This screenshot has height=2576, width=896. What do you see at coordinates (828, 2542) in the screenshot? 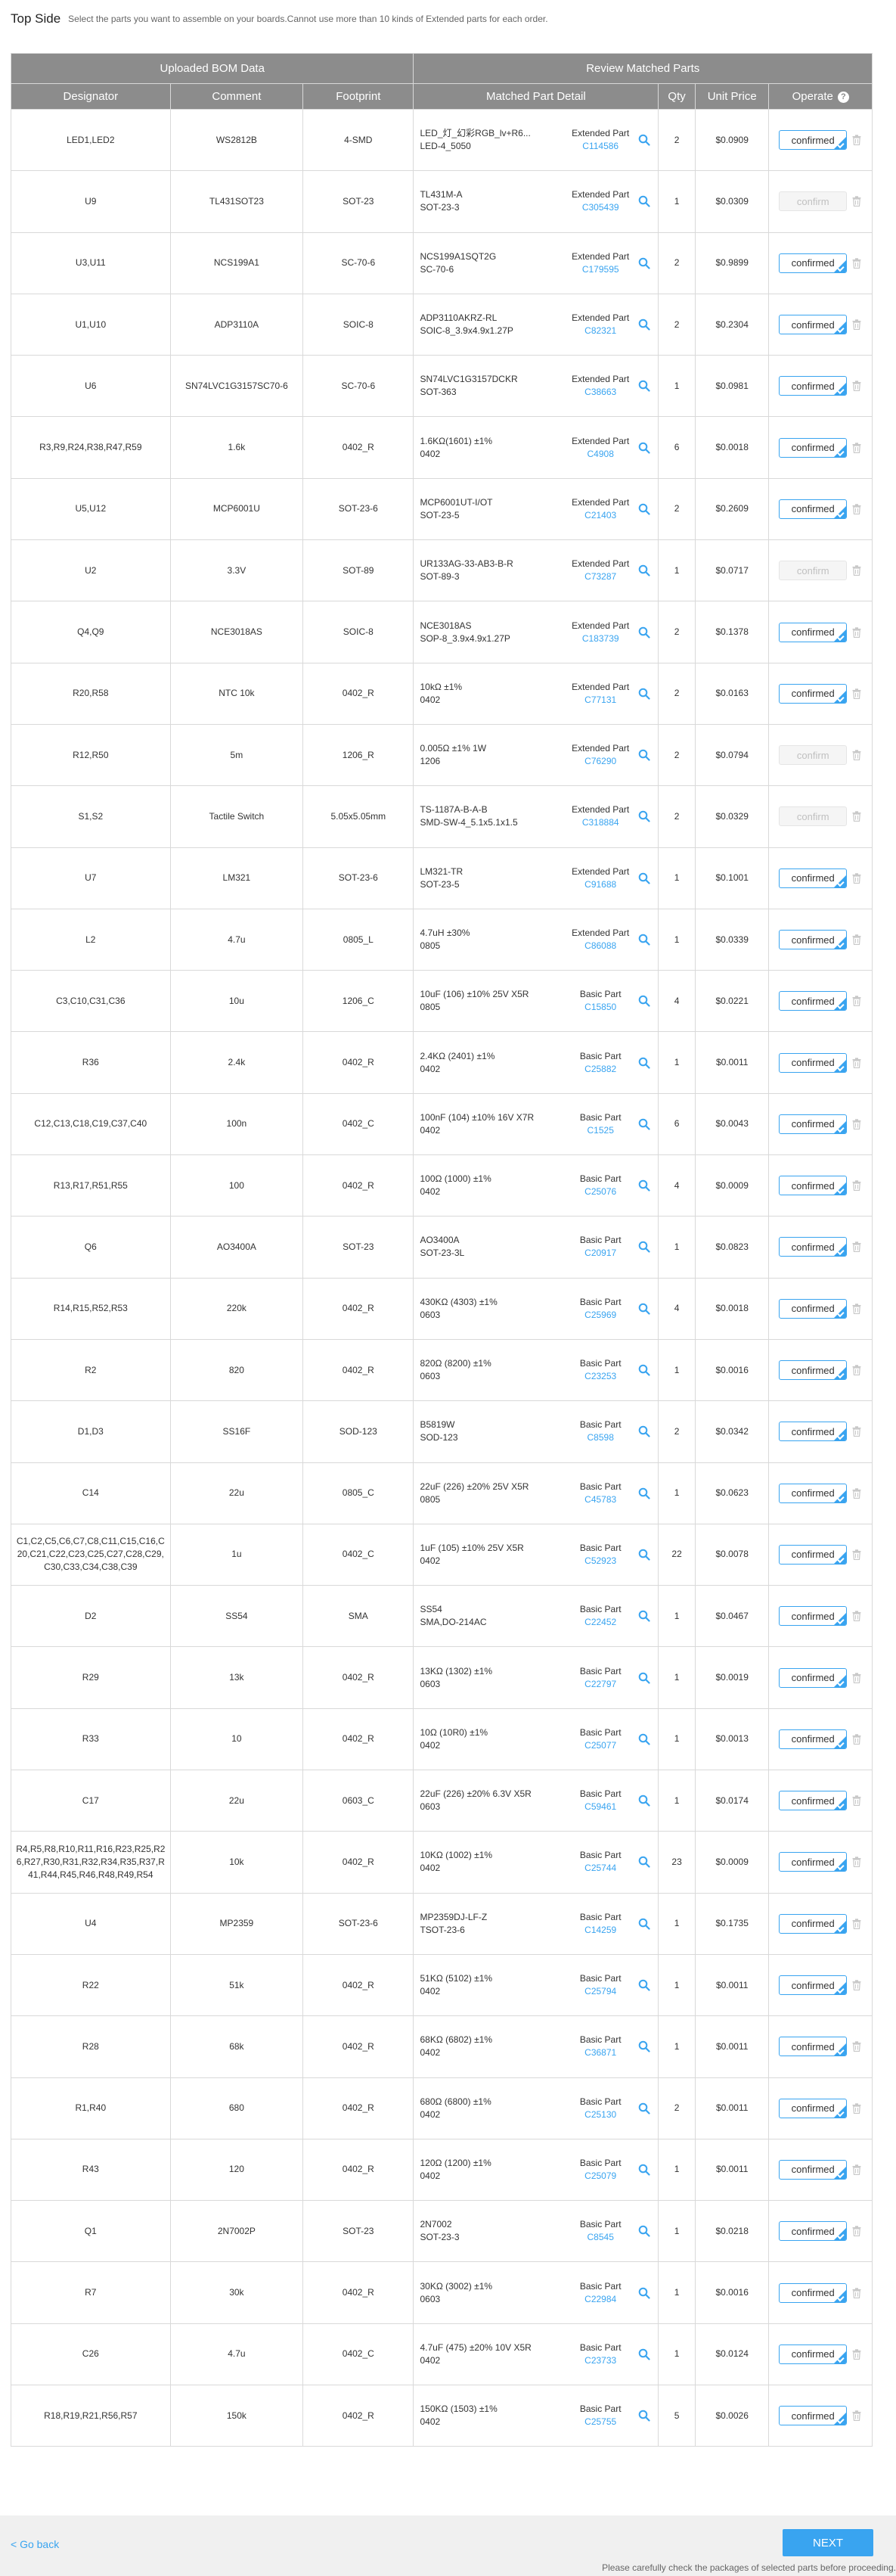
I see `next-button: NEXT` at bounding box center [828, 2542].